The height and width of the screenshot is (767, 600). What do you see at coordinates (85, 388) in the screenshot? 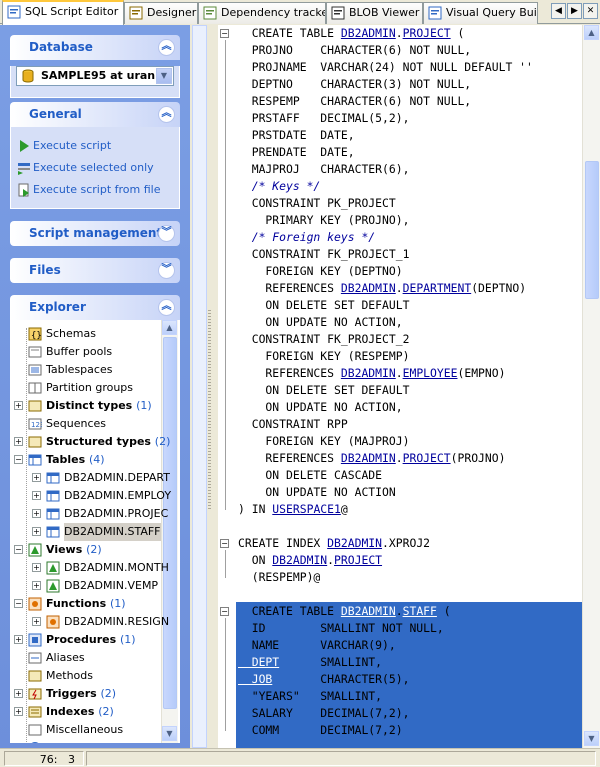
I see `tree-node: Partition groups` at bounding box center [85, 388].